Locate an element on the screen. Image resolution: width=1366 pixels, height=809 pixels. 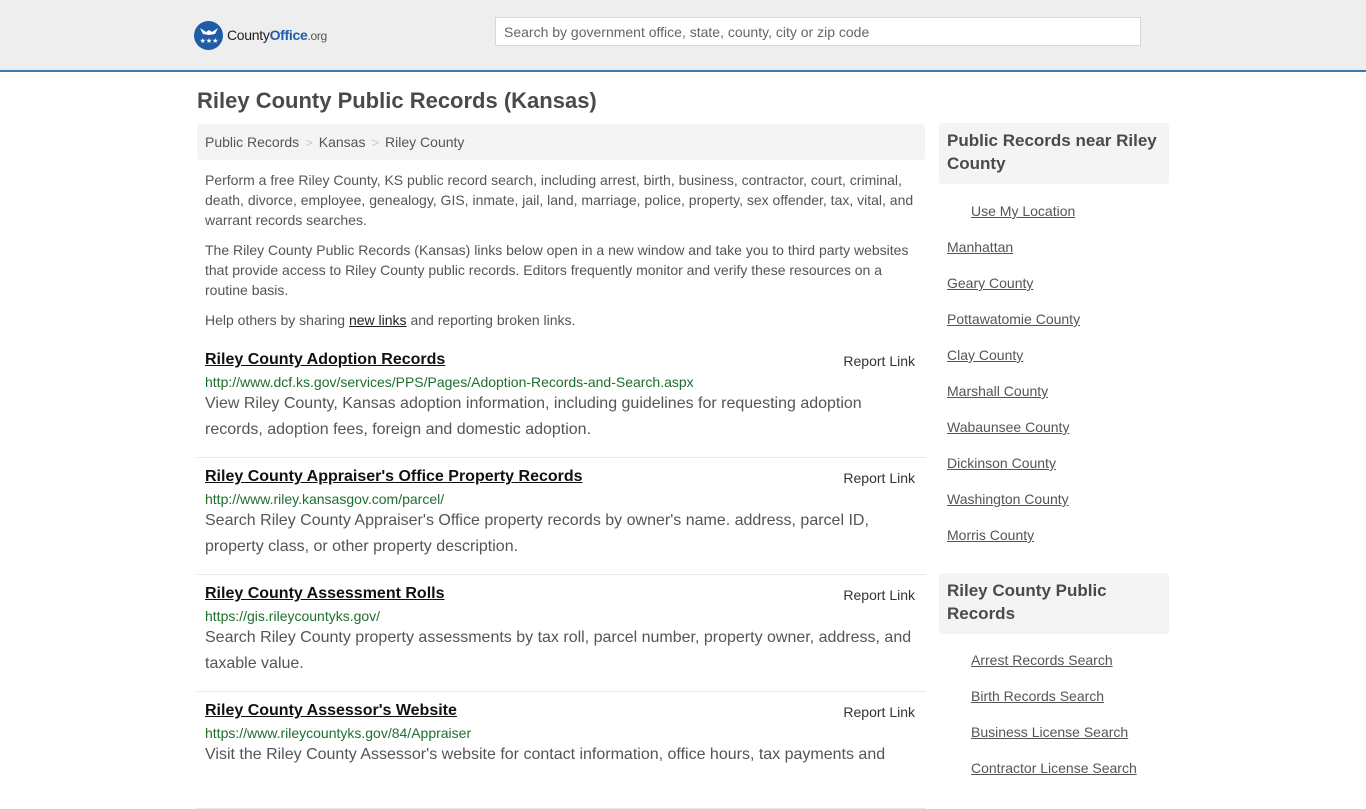
breadcrumb-riley-county: Riley County is located at coordinates (424, 142).